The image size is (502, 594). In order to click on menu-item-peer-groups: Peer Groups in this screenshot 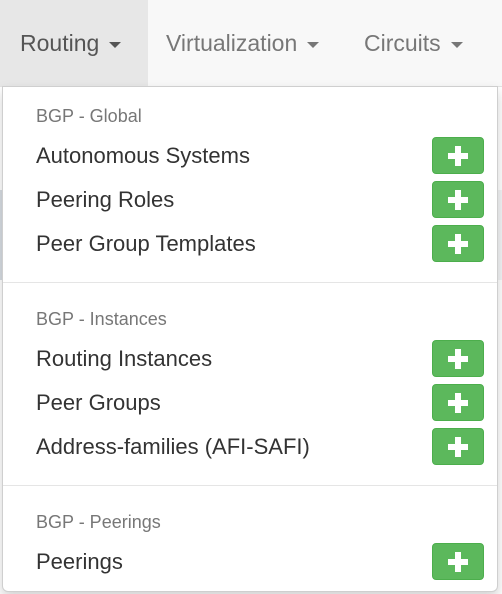, I will do `click(250, 403)`.